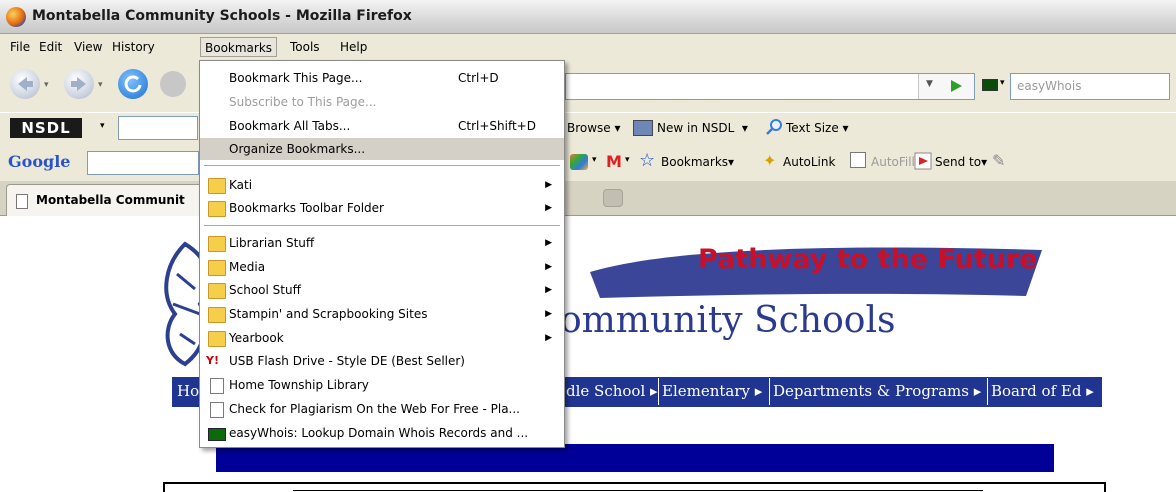 Image resolution: width=1176 pixels, height=492 pixels. What do you see at coordinates (643, 128) in the screenshot?
I see `nsdl-new-icon` at bounding box center [643, 128].